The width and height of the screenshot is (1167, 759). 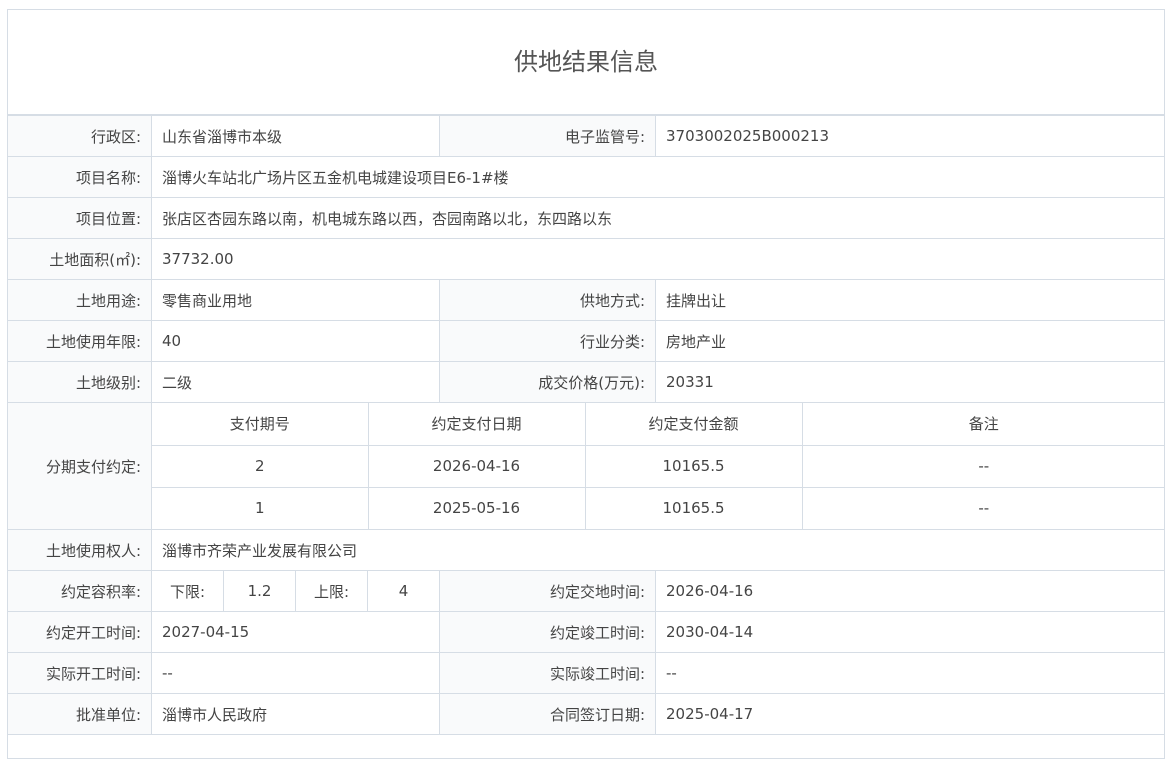 What do you see at coordinates (657, 218) in the screenshot?
I see `project-location-value: 张店区杏园东路以南，机电城东路以西，杏园南路以北，东四路以东` at bounding box center [657, 218].